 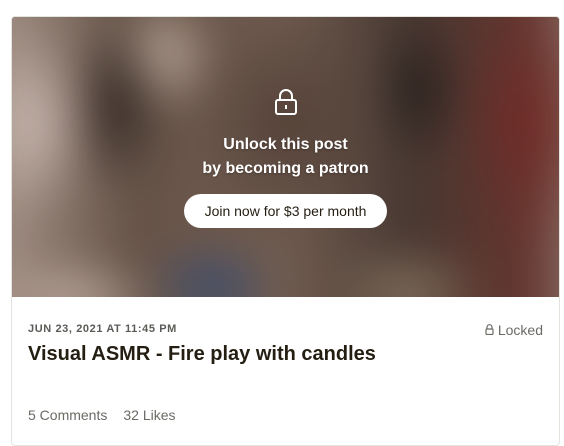 What do you see at coordinates (520, 330) in the screenshot?
I see `locked-label: Locked` at bounding box center [520, 330].